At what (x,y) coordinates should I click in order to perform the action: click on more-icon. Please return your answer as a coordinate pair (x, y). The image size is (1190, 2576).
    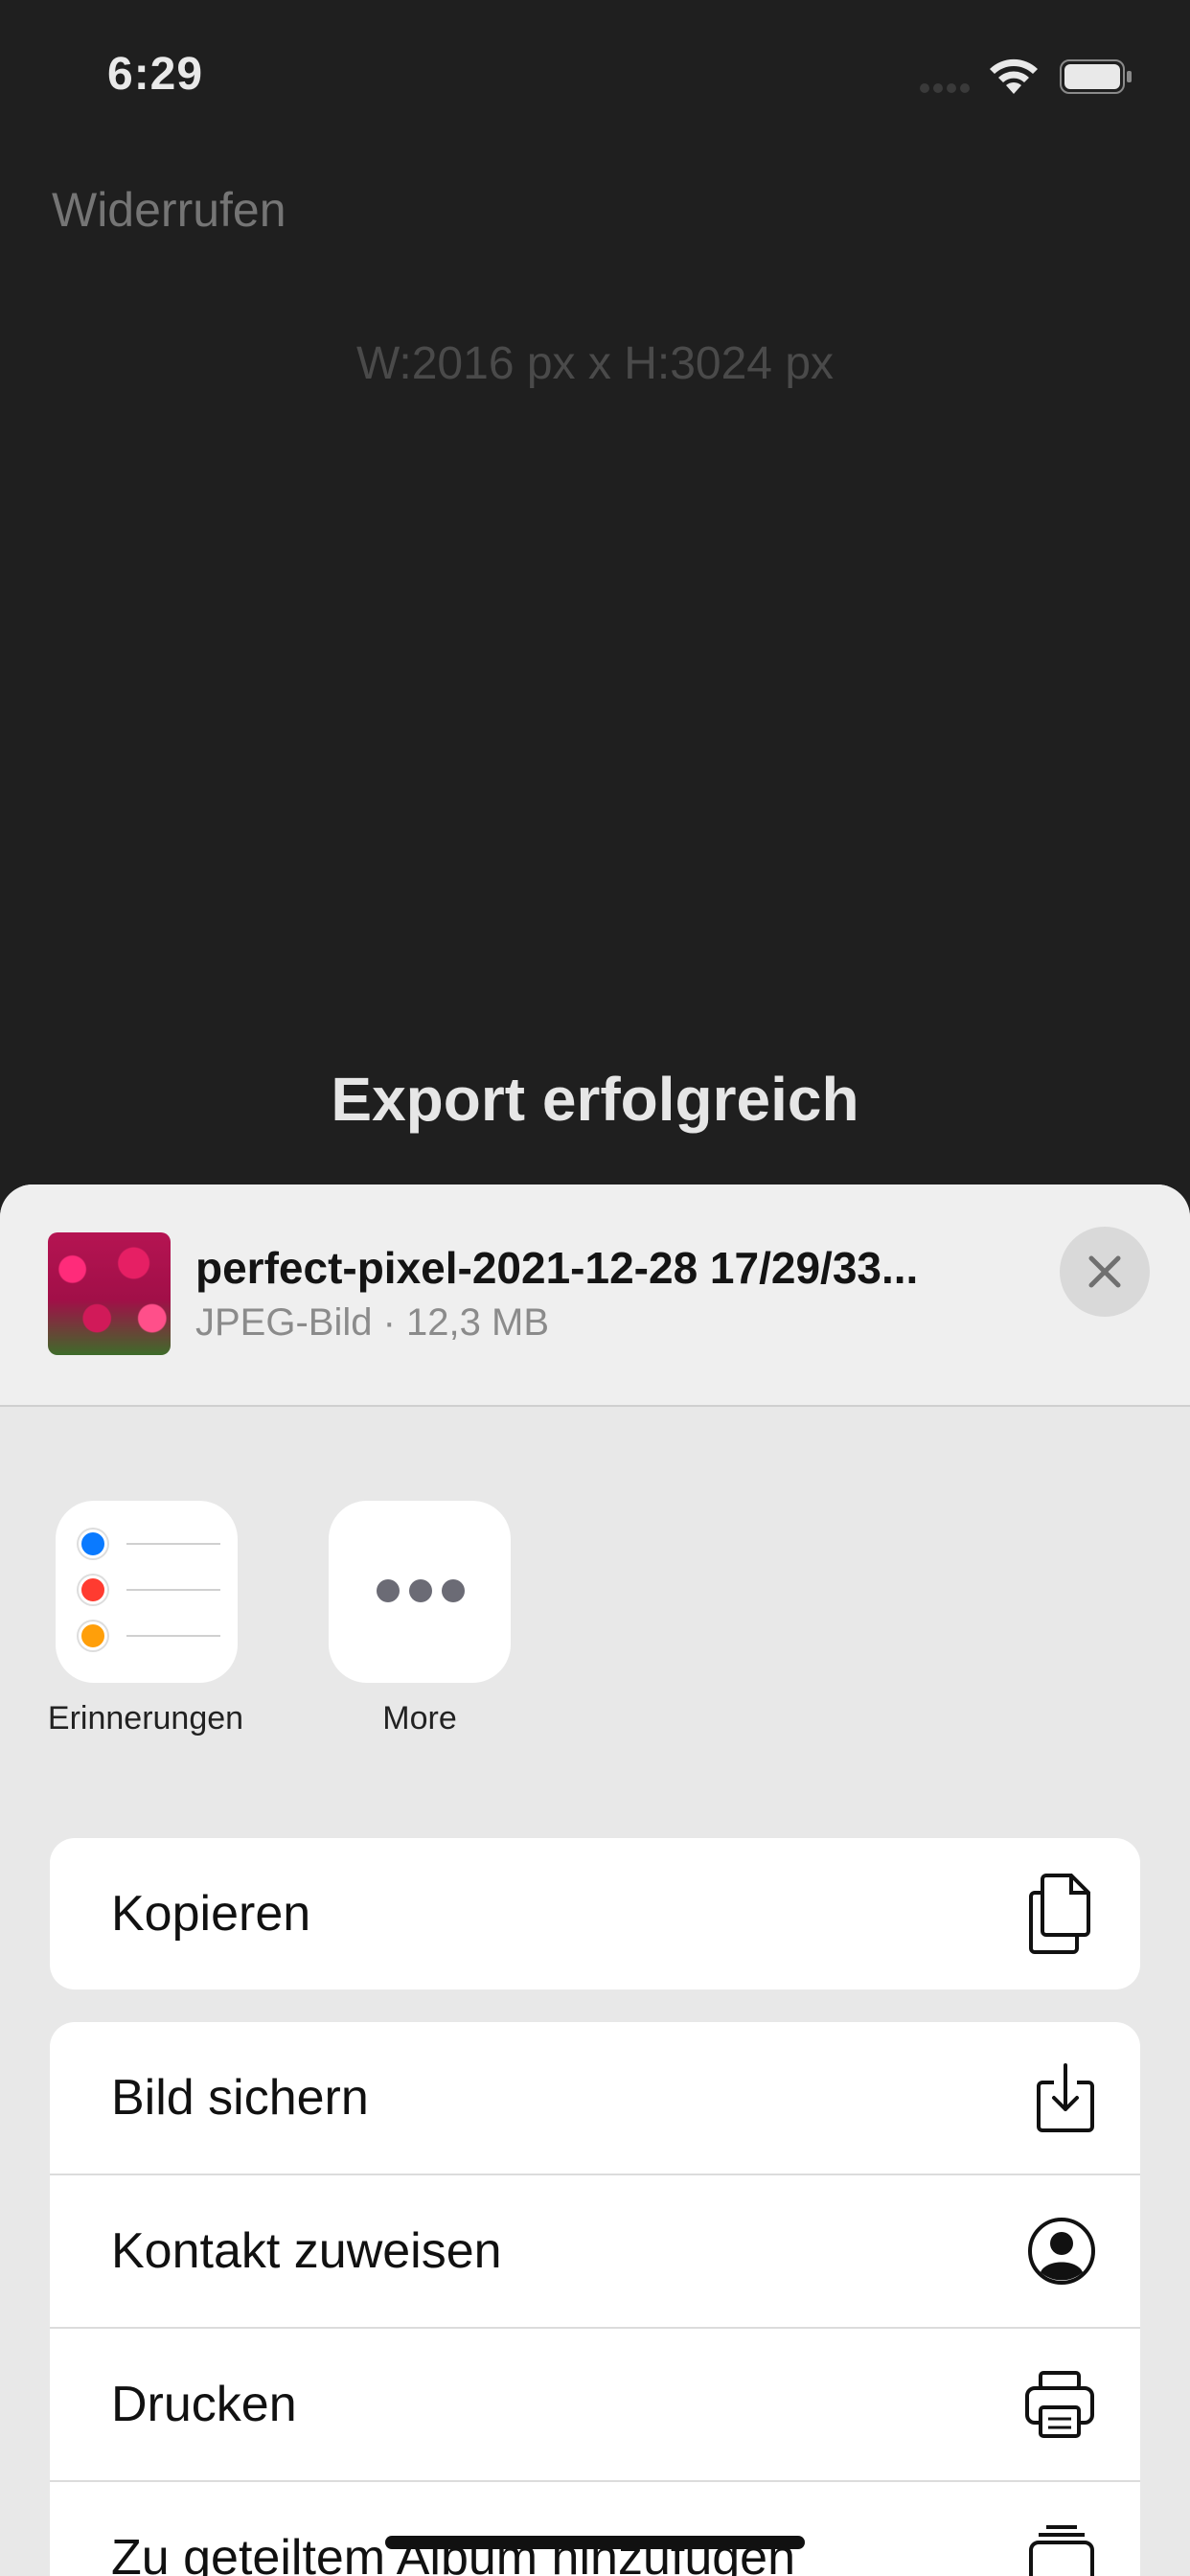
    Looking at the image, I should click on (421, 1590).